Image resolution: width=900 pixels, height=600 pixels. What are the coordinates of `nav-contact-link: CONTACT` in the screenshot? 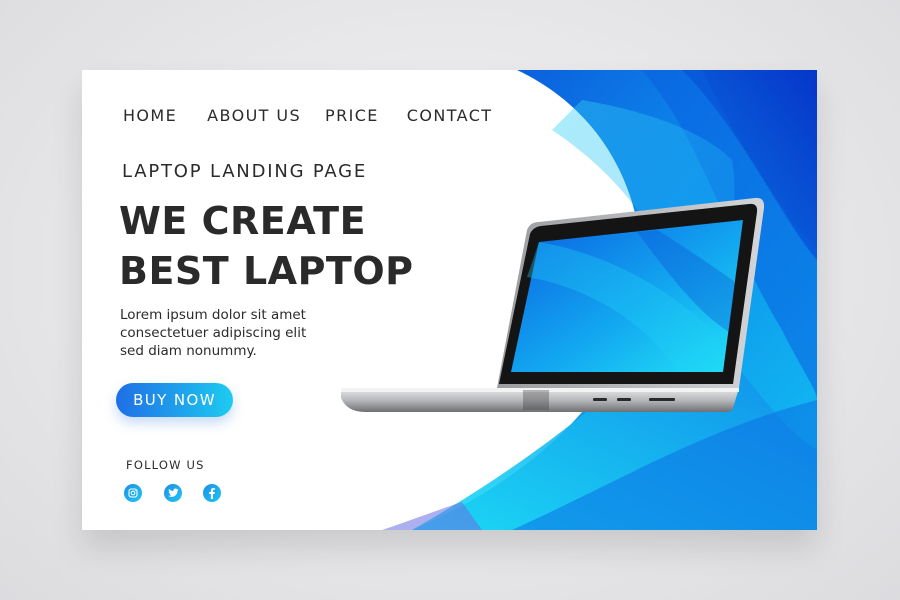 It's located at (450, 115).